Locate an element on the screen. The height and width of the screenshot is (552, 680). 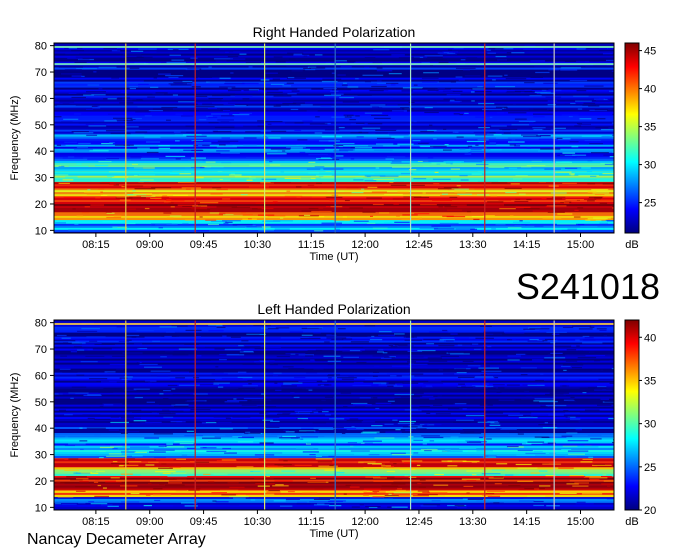
colorbar-tick-label: 35 is located at coordinates (650, 128).